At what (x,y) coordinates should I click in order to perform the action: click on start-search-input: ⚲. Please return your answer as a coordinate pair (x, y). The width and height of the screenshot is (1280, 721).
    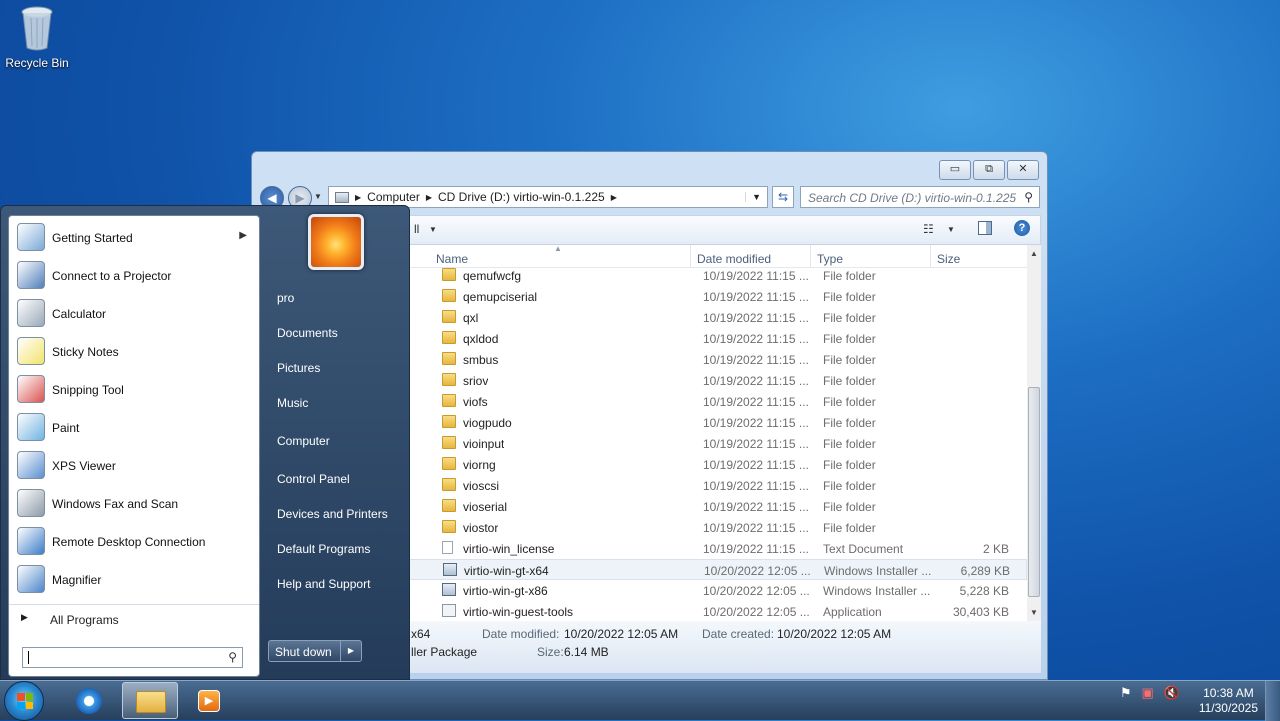
    Looking at the image, I should click on (132, 657).